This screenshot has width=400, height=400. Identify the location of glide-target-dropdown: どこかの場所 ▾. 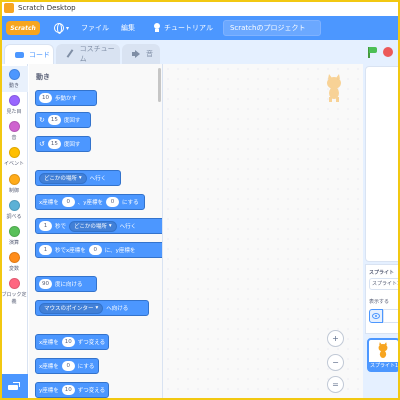
(93, 226).